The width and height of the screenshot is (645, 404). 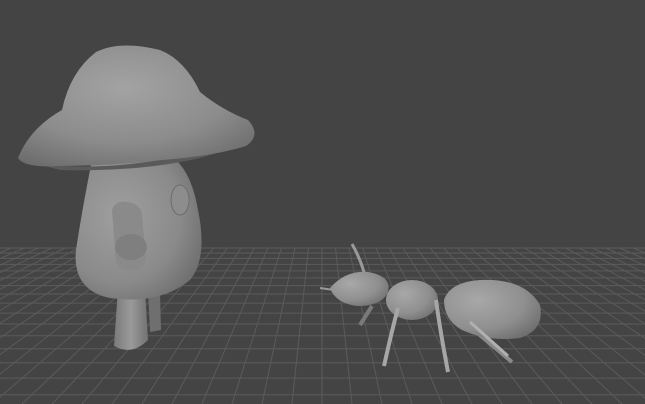 What do you see at coordinates (131, 247) in the screenshot?
I see `mushroom-arm-hand` at bounding box center [131, 247].